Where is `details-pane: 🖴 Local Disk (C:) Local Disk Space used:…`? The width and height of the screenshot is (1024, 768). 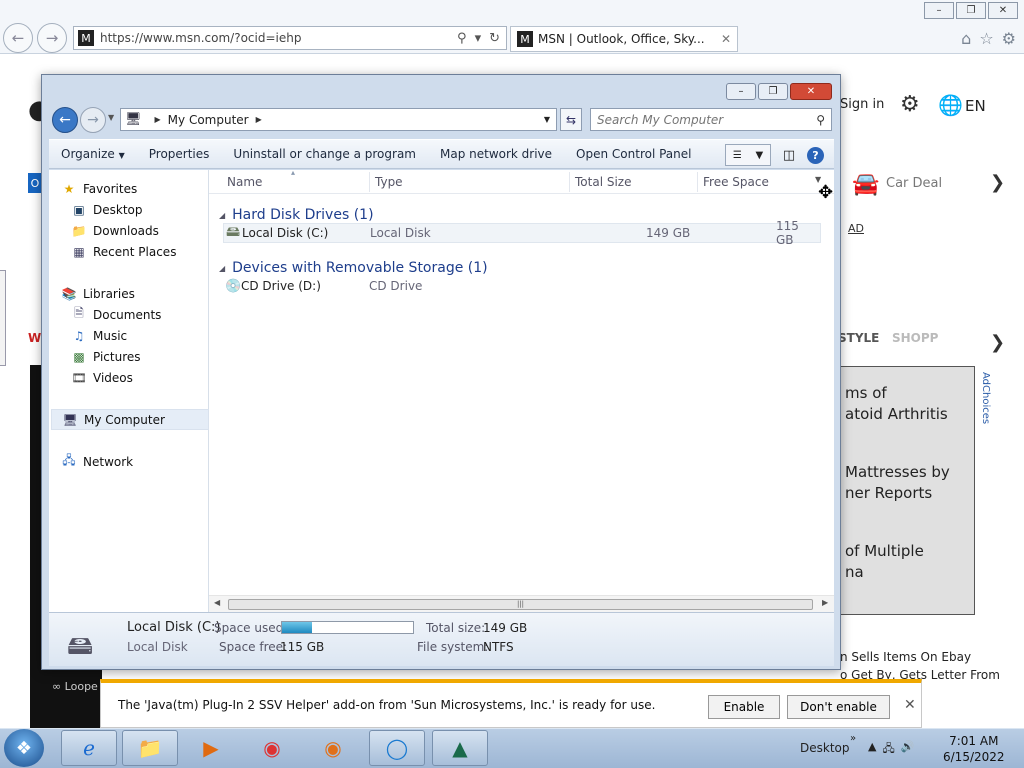
details-pane: 🖴 Local Disk (C:) Local Disk Space used:… is located at coordinates (441, 639).